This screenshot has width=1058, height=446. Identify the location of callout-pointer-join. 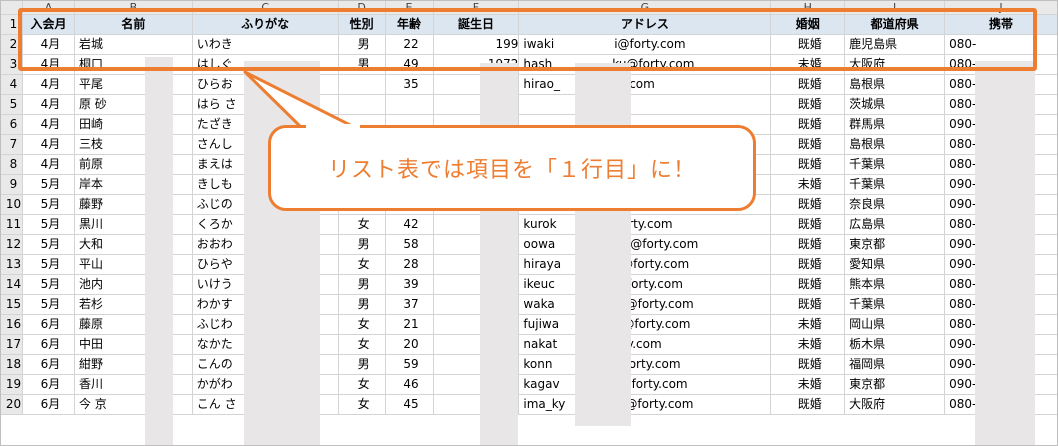
(333, 127).